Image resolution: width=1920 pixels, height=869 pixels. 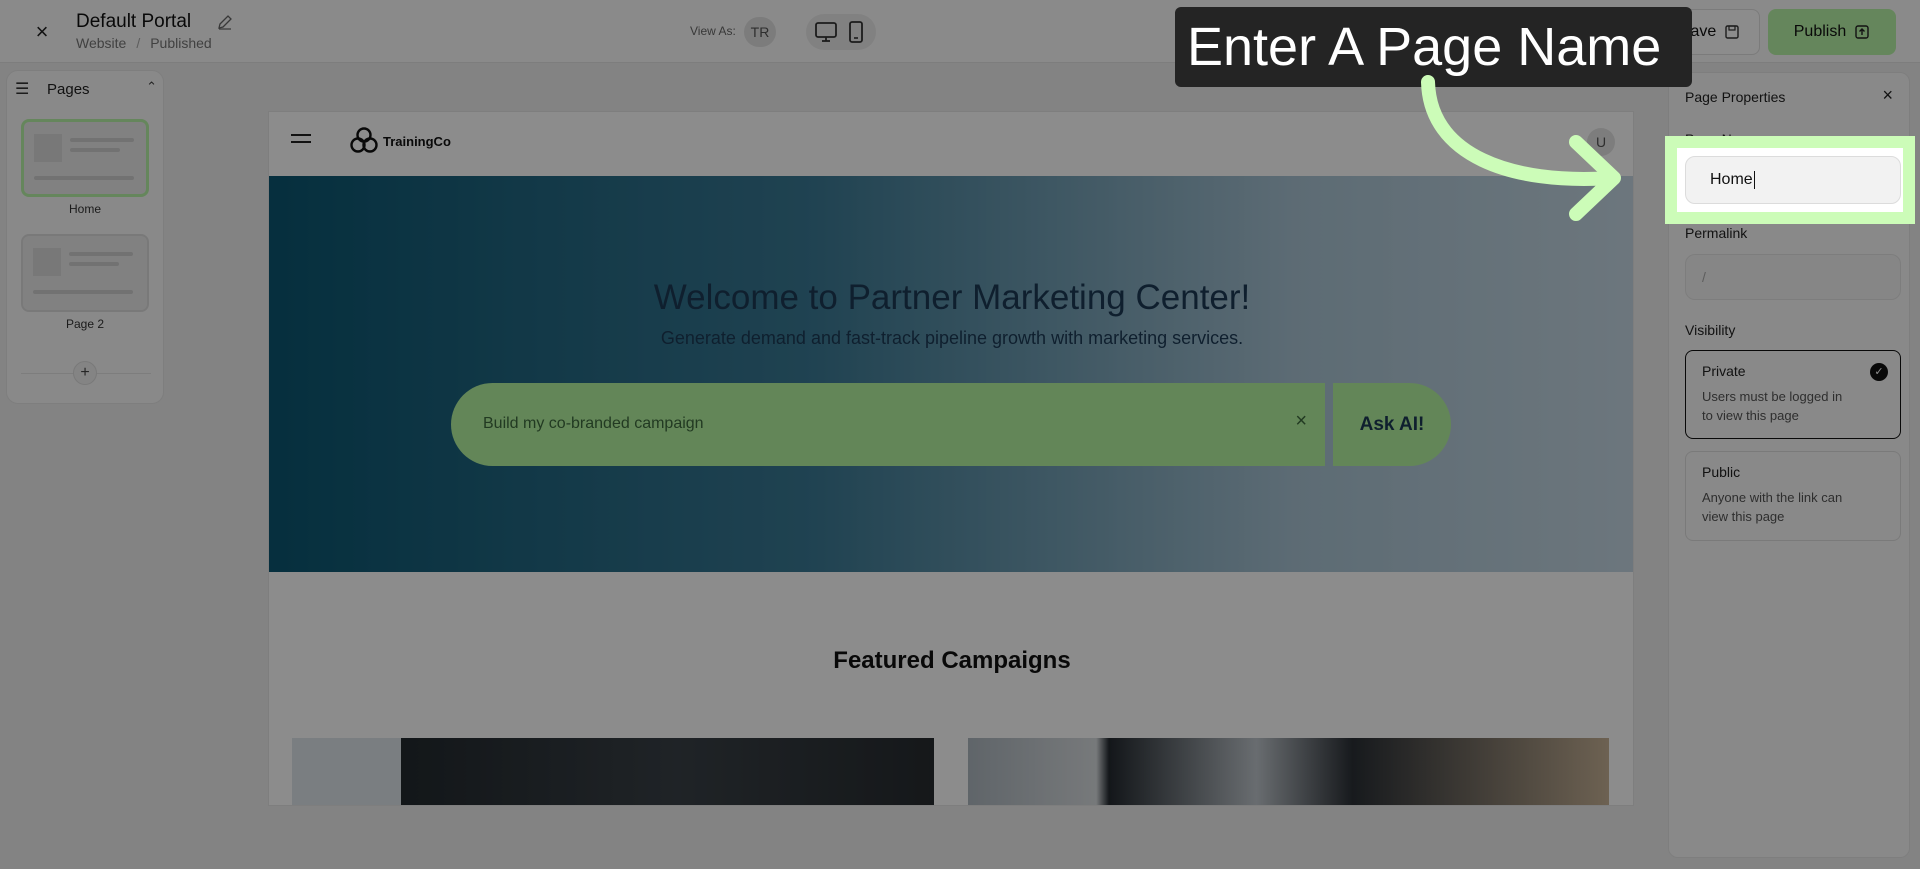 I want to click on ask-ai-button: Ask AI!, so click(x=1392, y=424).